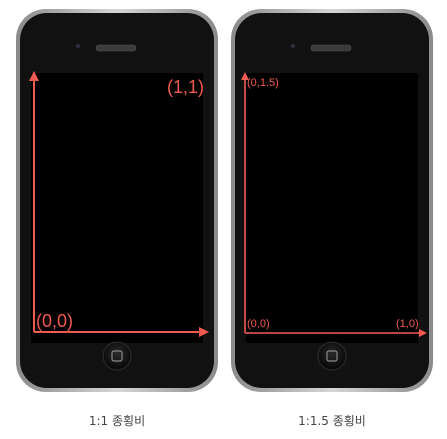 The height and width of the screenshot is (439, 447). What do you see at coordinates (332, 421) in the screenshot?
I see `caption-tall-aspect: 1:1.5 종횡비` at bounding box center [332, 421].